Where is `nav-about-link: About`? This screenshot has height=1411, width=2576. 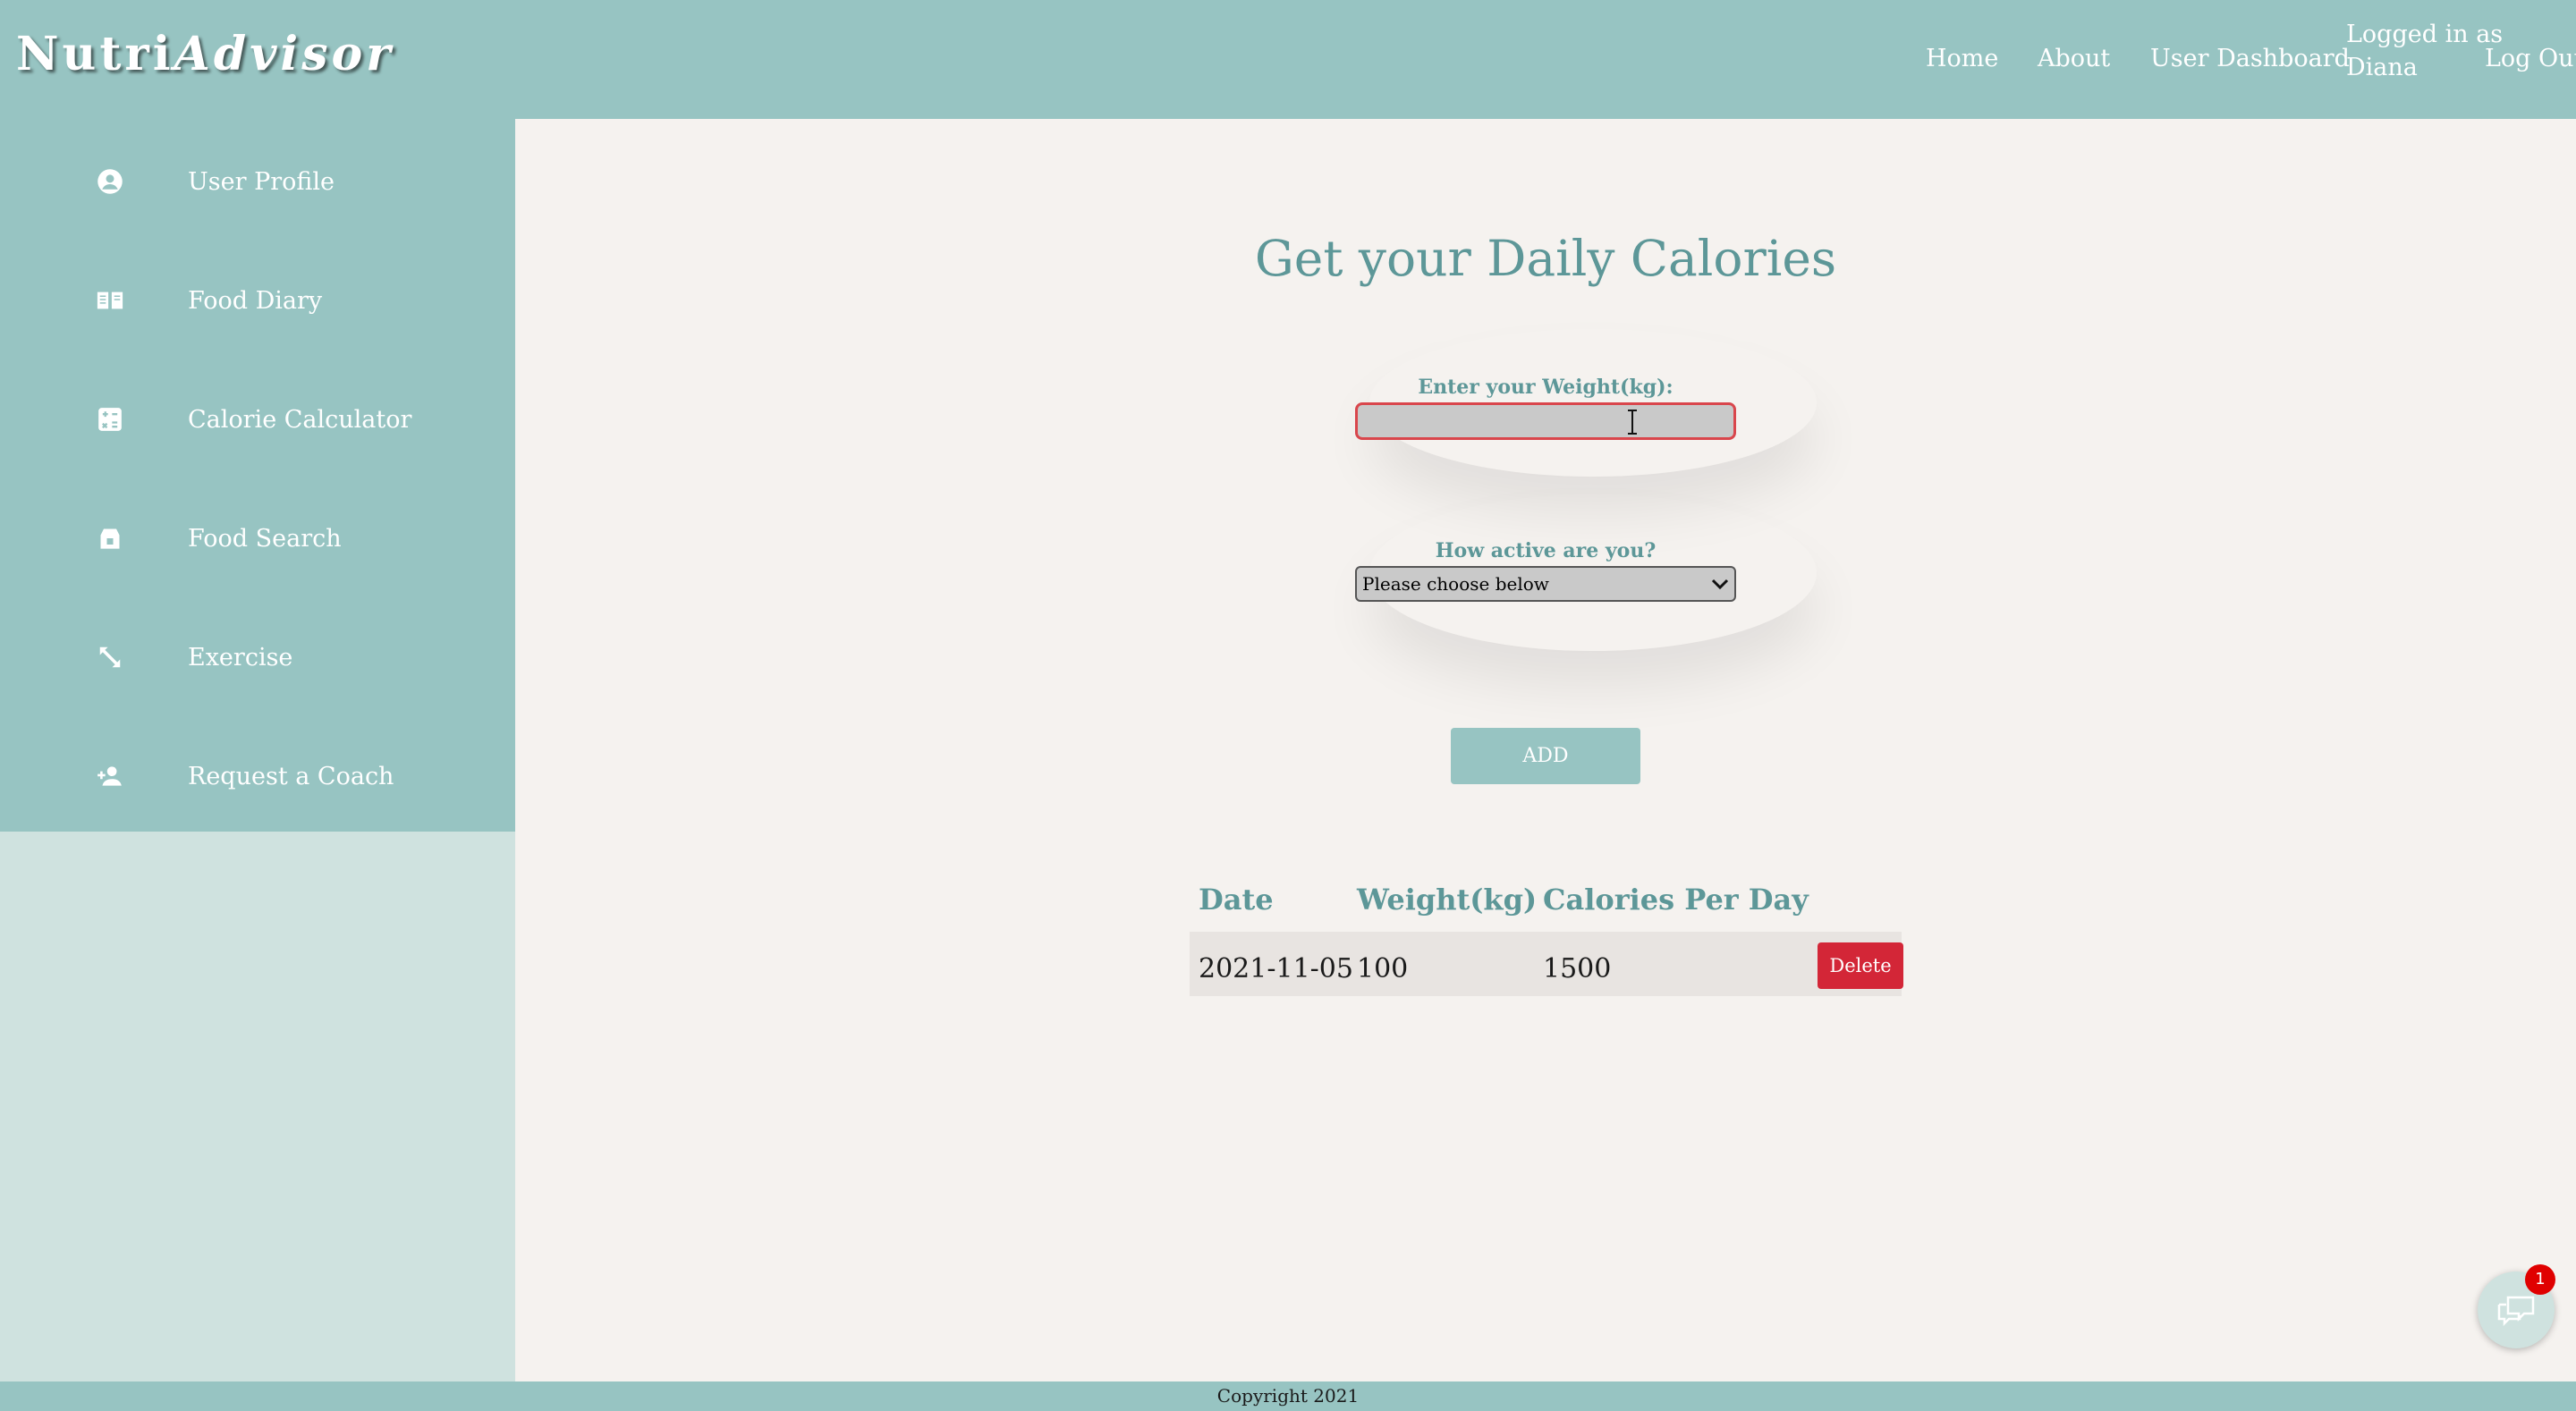
nav-about-link: About is located at coordinates (2074, 58).